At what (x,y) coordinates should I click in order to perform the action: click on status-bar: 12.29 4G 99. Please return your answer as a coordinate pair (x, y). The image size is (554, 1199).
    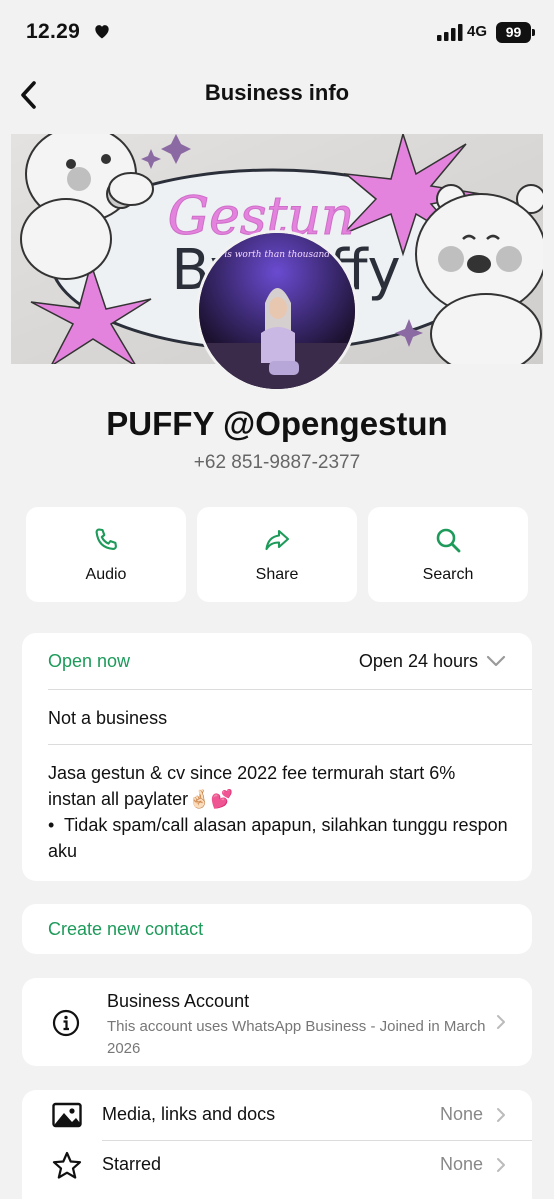
    Looking at the image, I should click on (277, 32).